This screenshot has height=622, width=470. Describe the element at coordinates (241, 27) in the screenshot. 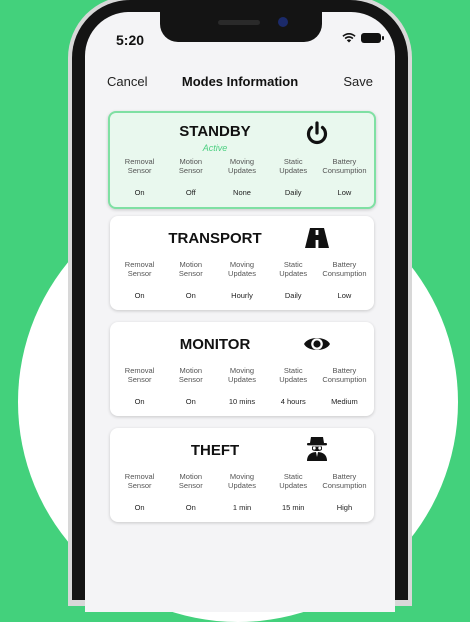

I see `phone-notch` at that location.